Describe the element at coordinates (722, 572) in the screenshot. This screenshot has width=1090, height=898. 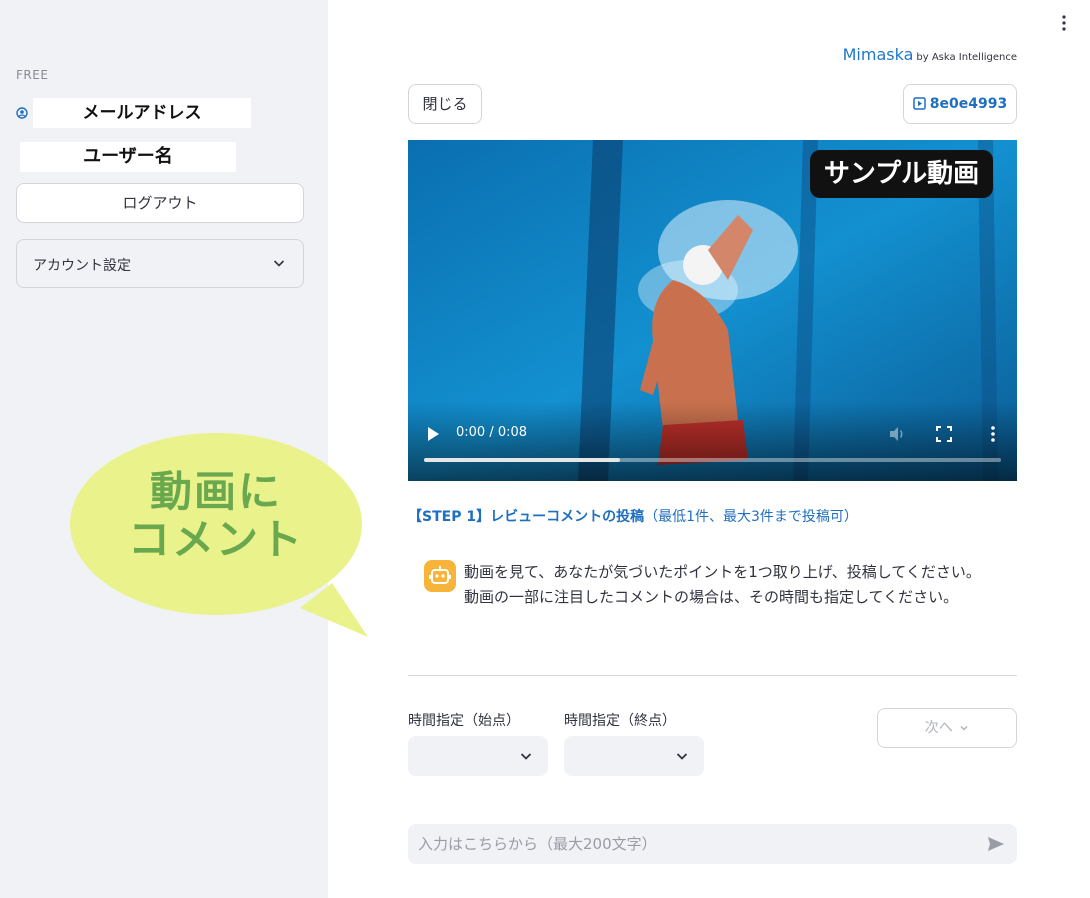
I see `instruction-line-1: 動画を見て、あなたが気づいたポイントを1つ取り上げ、投稿してください。` at that location.